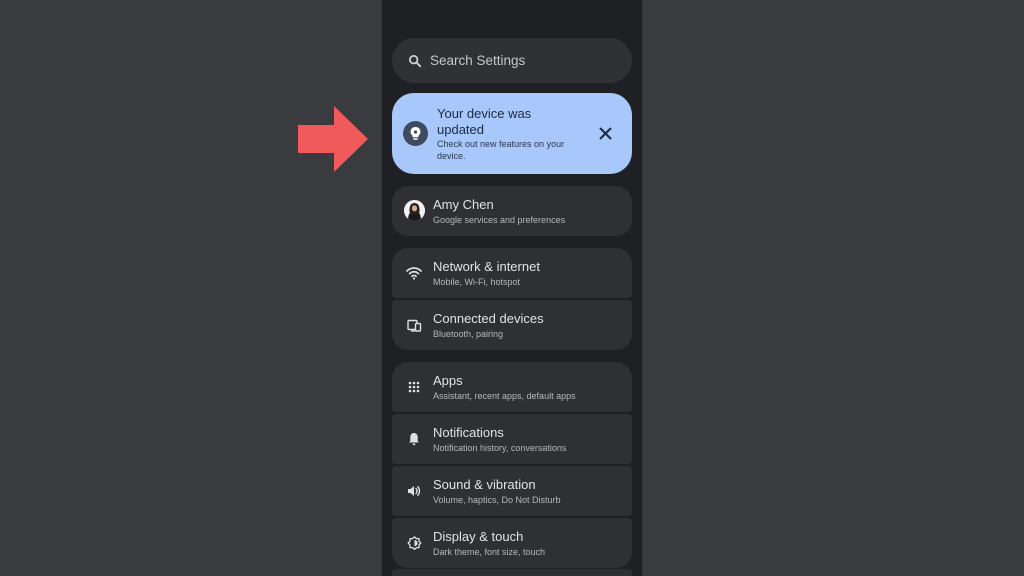 Image resolution: width=1024 pixels, height=576 pixels. I want to click on avatar, so click(414, 210).